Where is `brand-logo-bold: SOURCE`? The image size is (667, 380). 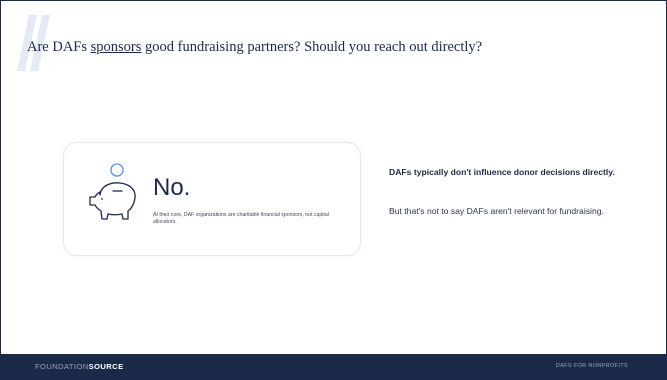
brand-logo-bold: SOURCE is located at coordinates (106, 366).